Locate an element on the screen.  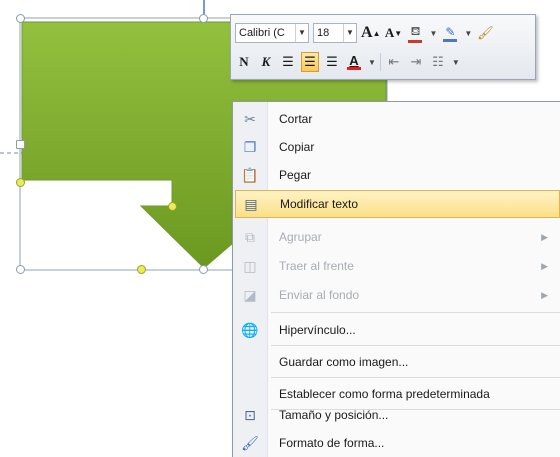
copy-icon: ❐ is located at coordinates (250, 146).